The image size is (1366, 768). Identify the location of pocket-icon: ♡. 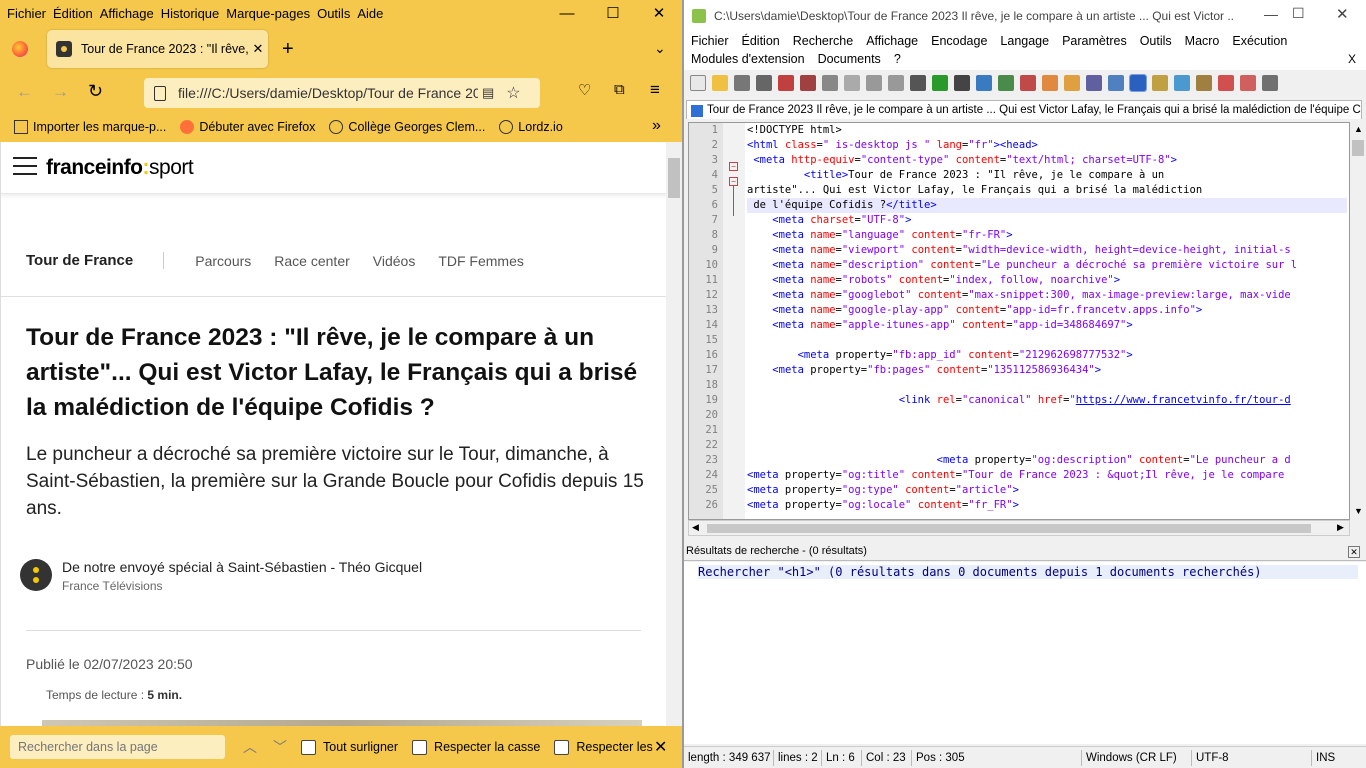
(584, 90).